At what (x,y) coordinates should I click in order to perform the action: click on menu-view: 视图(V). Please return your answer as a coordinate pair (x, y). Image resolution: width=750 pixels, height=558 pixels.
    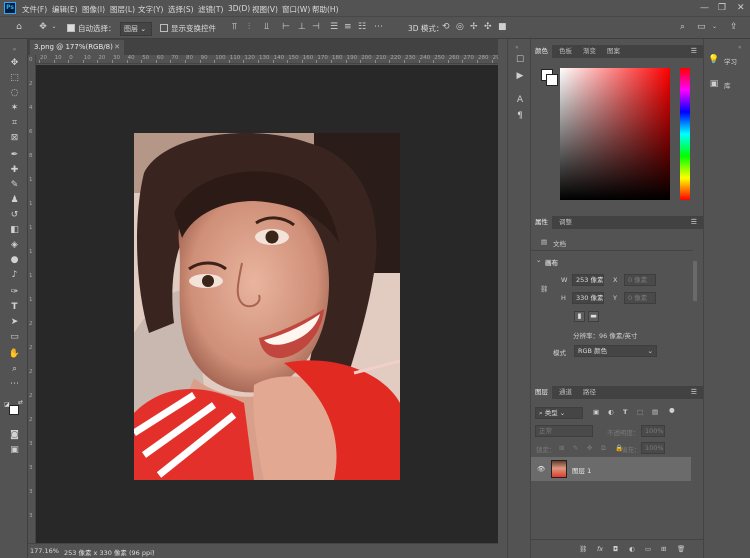
    Looking at the image, I should click on (265, 9).